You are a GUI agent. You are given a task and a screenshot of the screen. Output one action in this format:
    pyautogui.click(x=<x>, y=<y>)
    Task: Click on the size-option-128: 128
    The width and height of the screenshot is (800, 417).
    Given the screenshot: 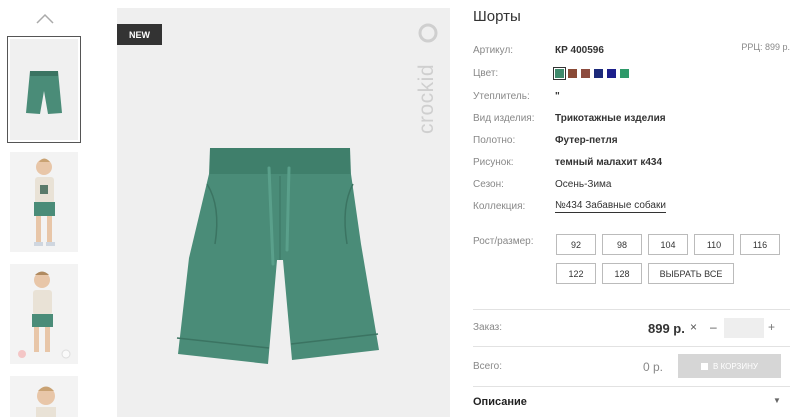 What is the action you would take?
    pyautogui.click(x=622, y=273)
    